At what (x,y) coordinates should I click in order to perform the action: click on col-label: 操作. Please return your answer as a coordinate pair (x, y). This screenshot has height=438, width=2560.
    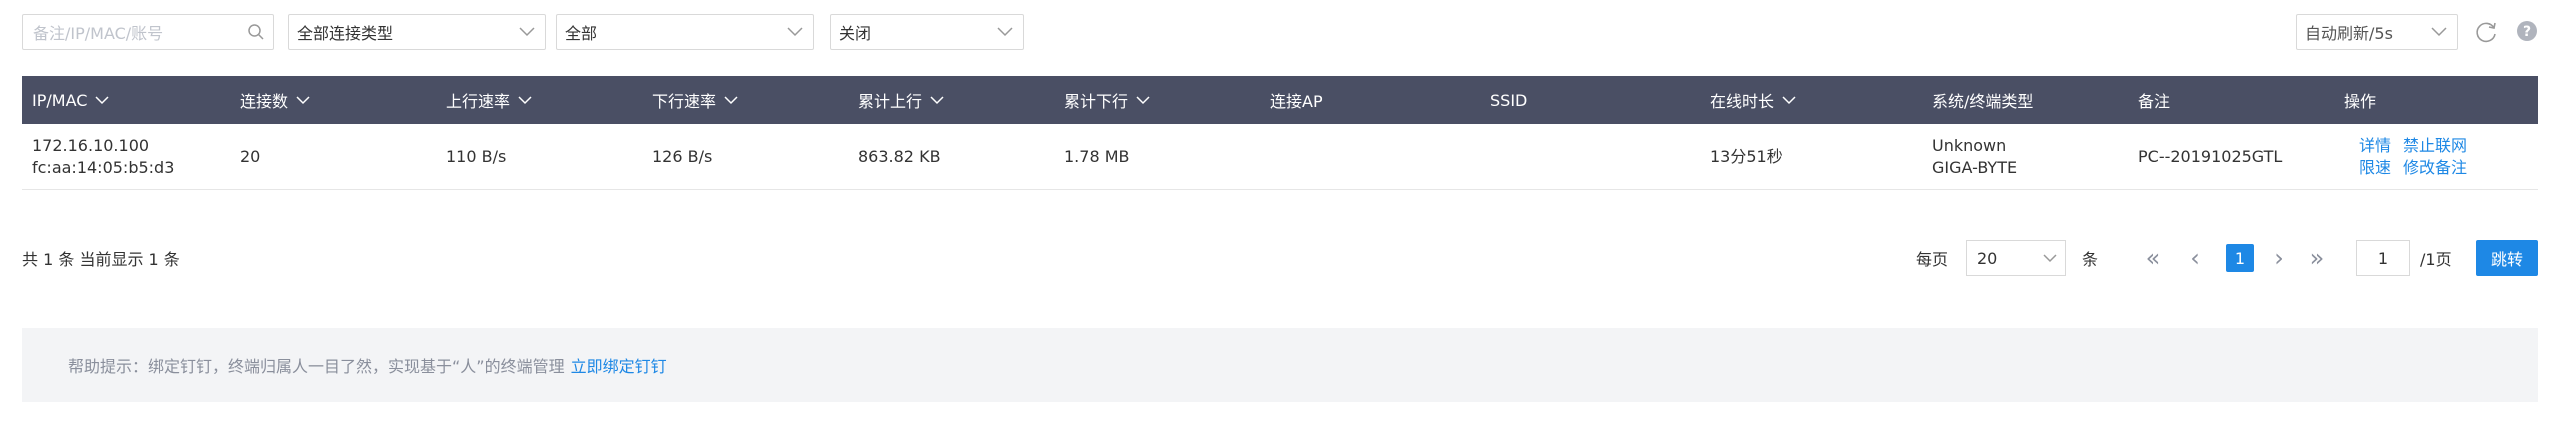
    Looking at the image, I should click on (2360, 101).